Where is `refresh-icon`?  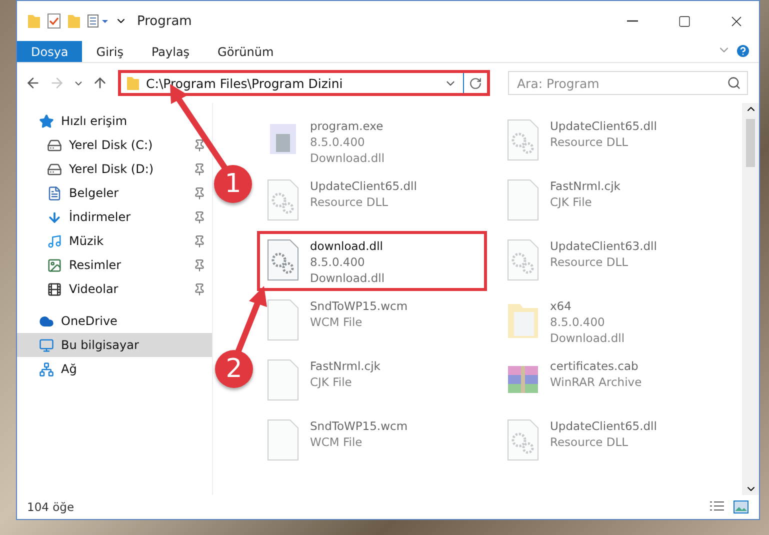
refresh-icon is located at coordinates (475, 83).